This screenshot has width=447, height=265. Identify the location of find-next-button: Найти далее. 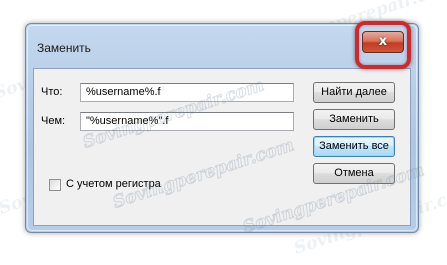
(354, 92).